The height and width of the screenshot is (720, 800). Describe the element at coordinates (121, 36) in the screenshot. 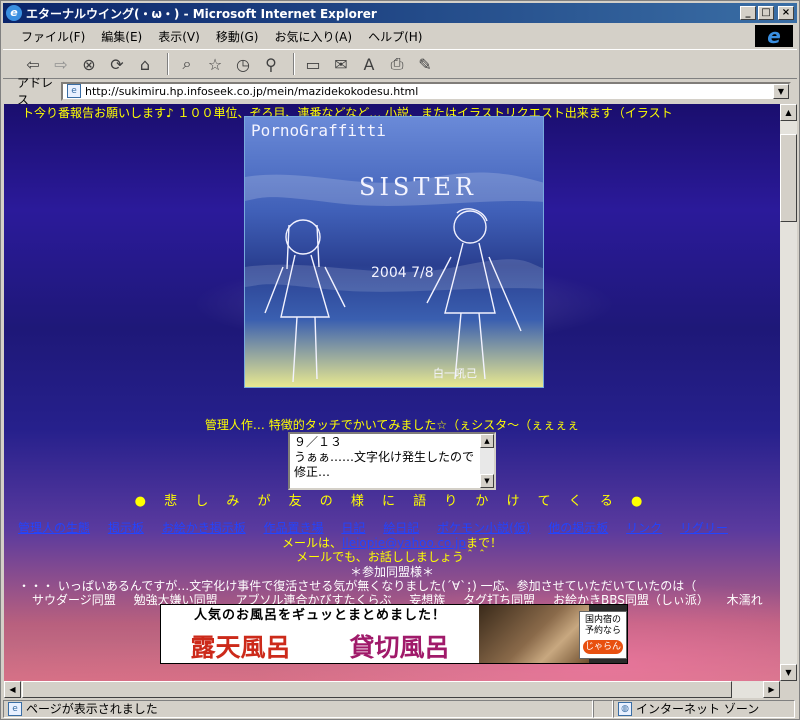

I see `menu-edit: 編集(E)` at that location.